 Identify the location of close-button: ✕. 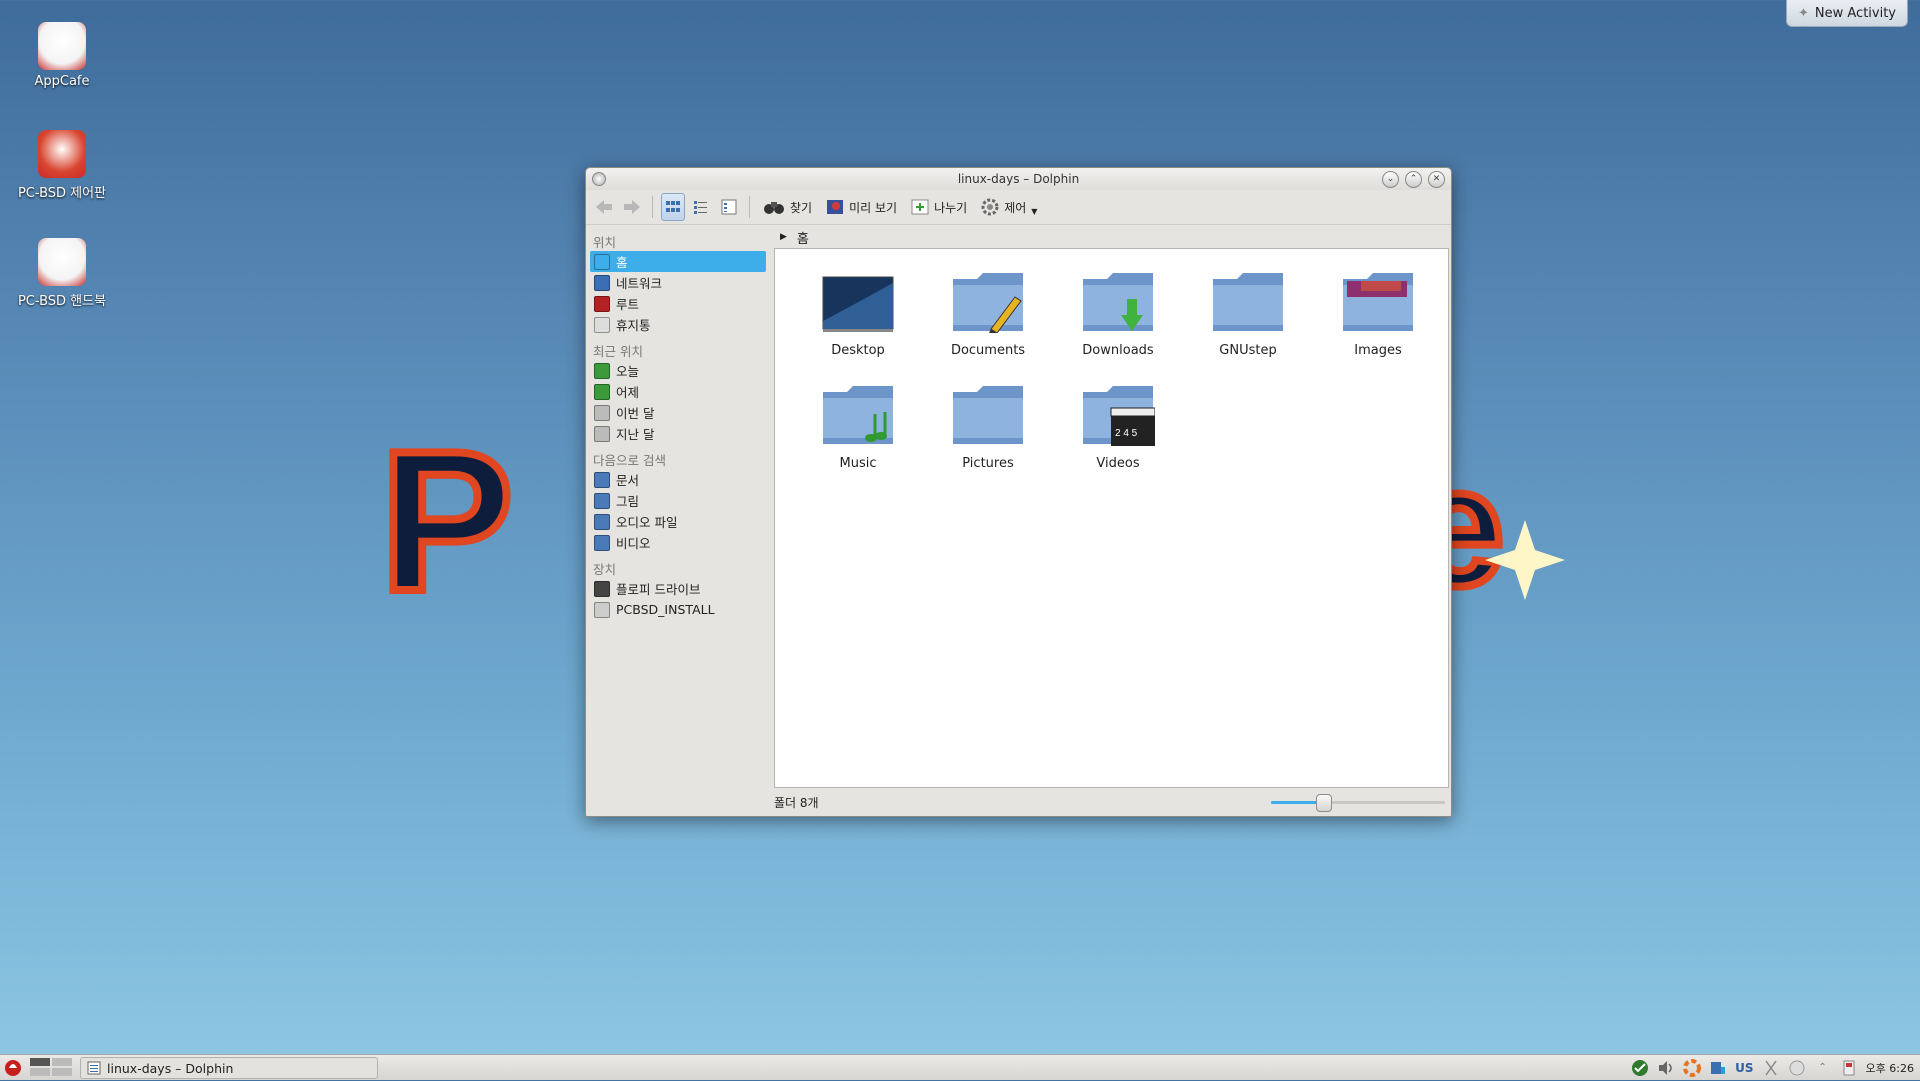
(1436, 179).